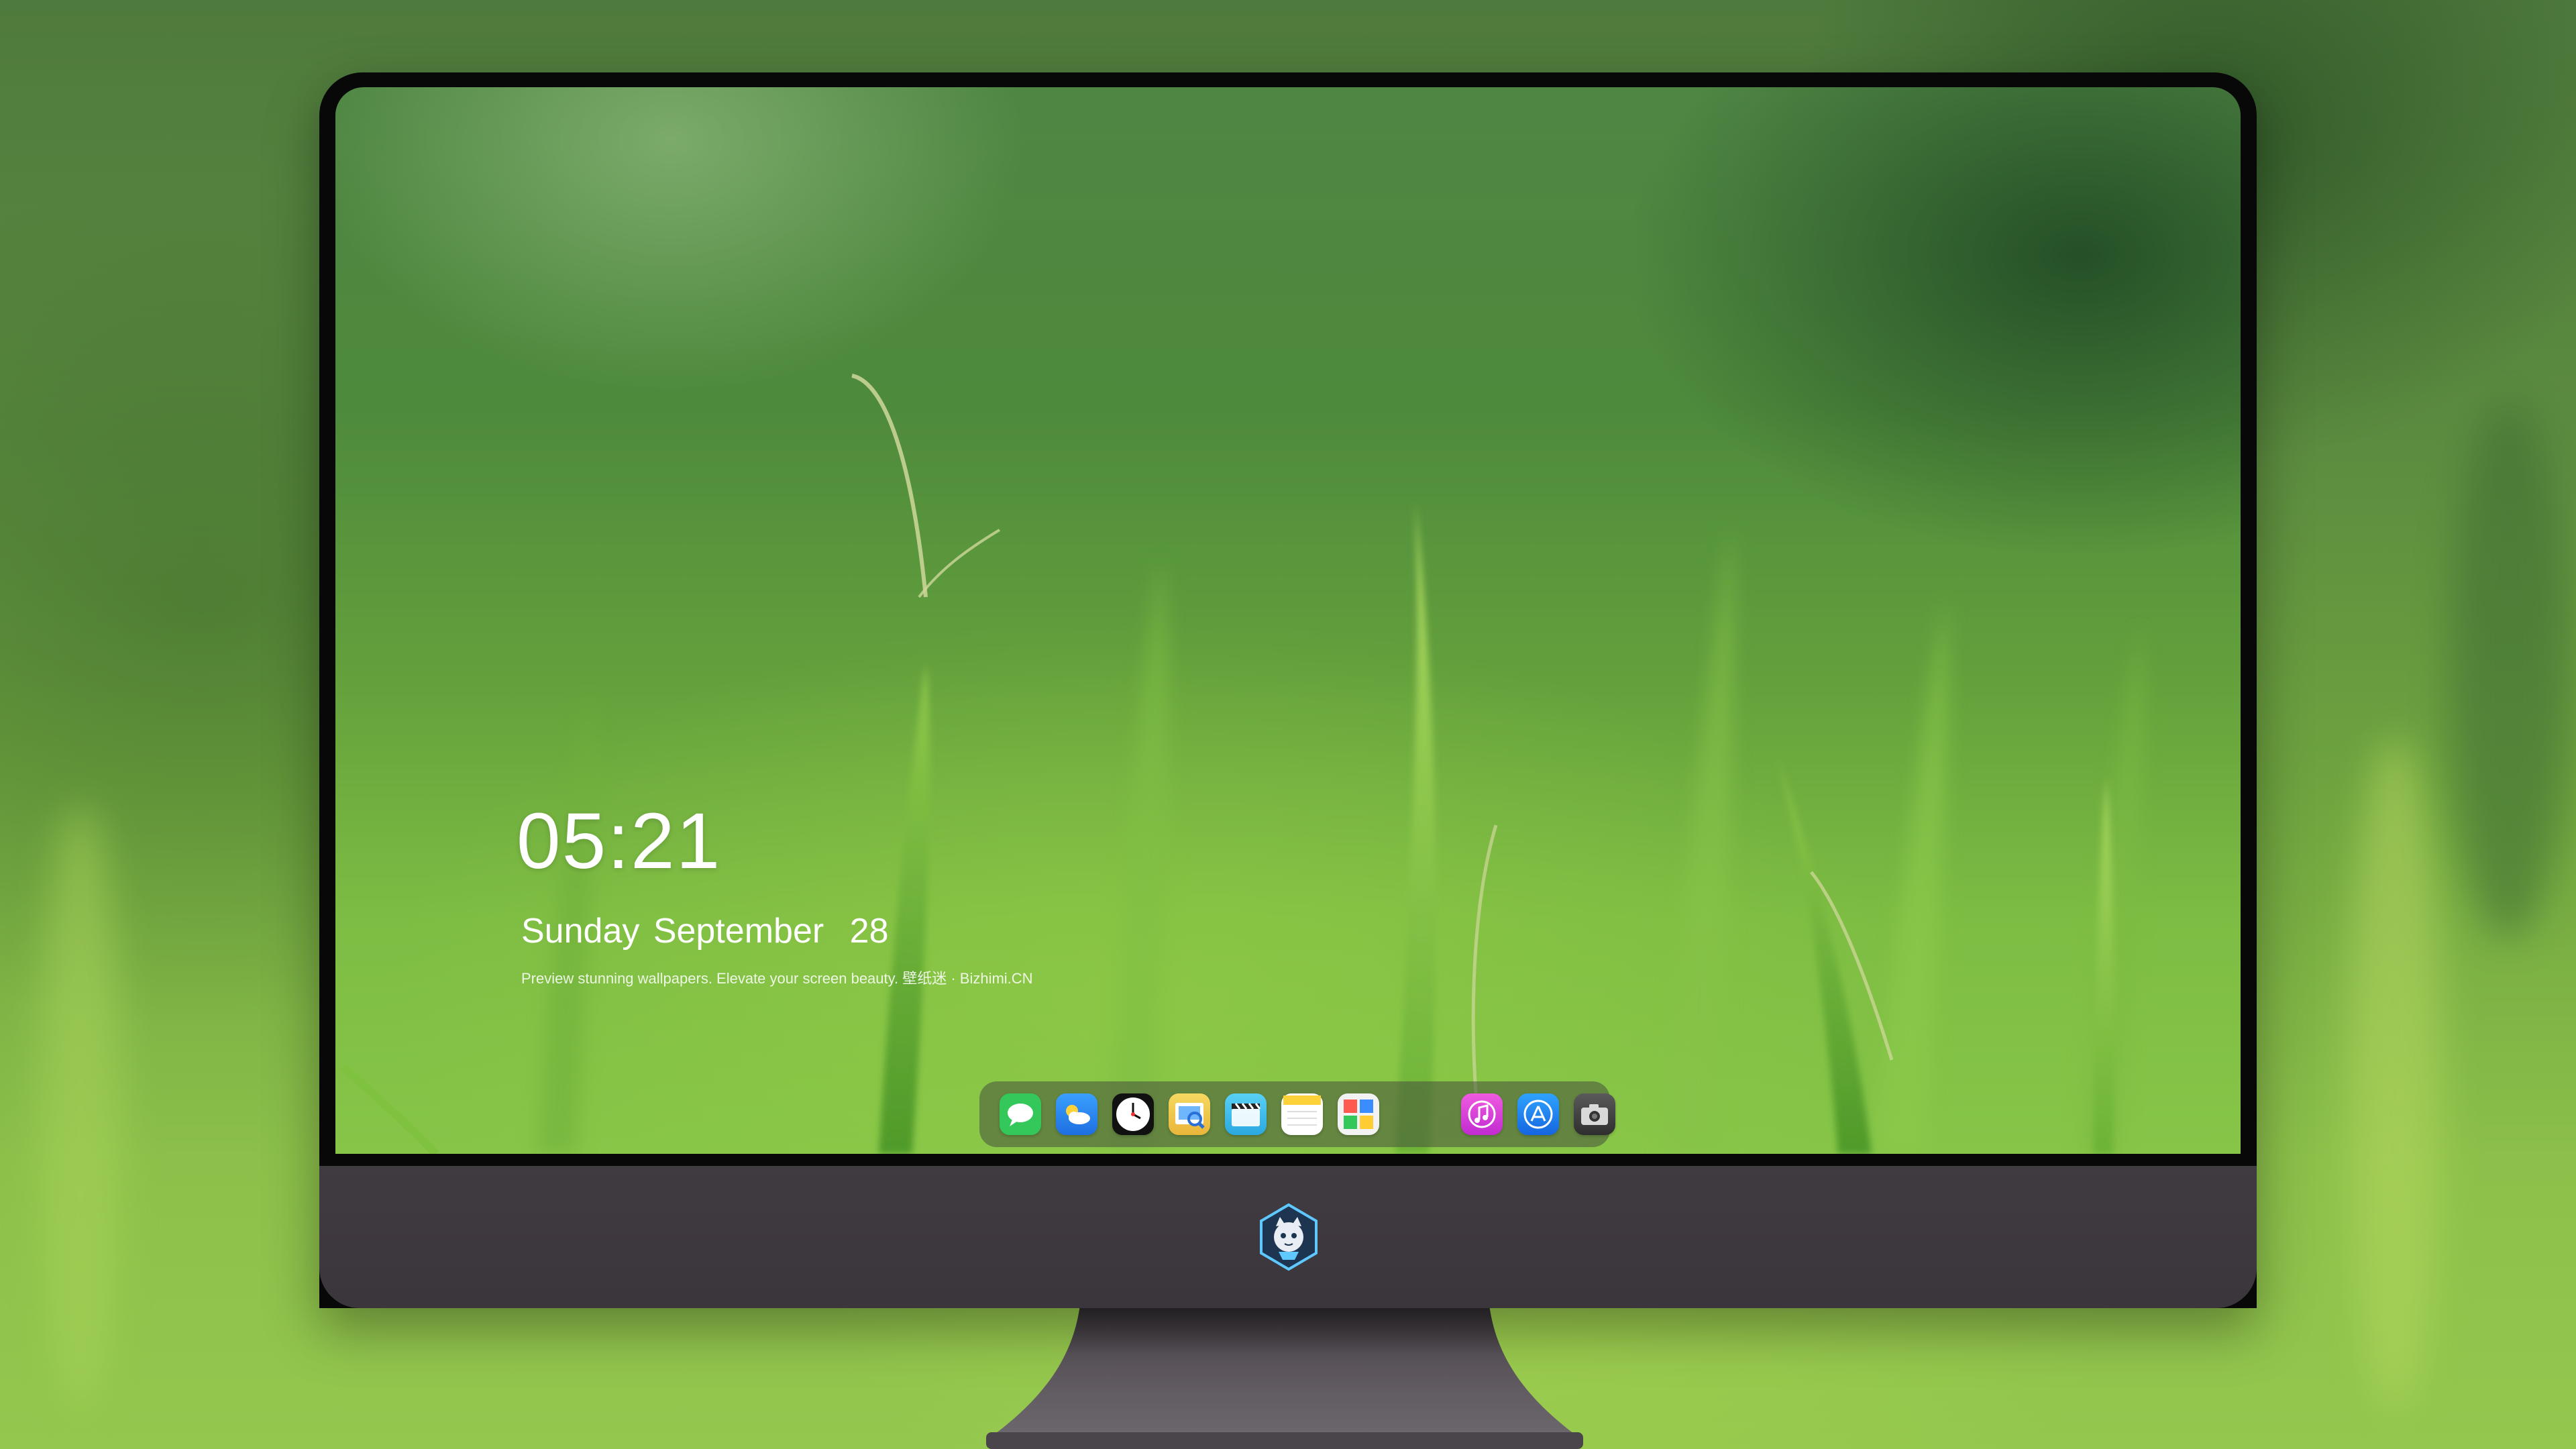 The width and height of the screenshot is (2576, 1449). I want to click on monitor-chin, so click(1288, 1237).